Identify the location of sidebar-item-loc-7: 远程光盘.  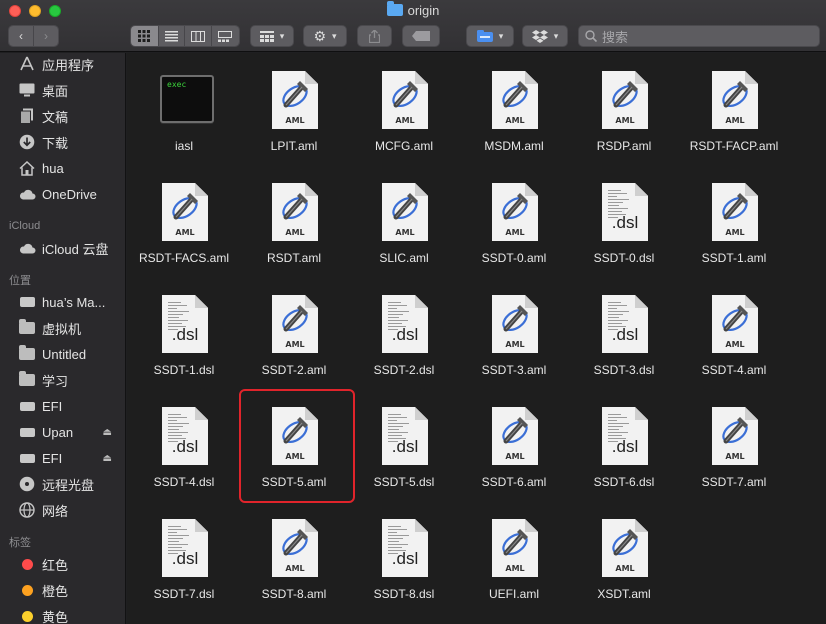
(62, 484).